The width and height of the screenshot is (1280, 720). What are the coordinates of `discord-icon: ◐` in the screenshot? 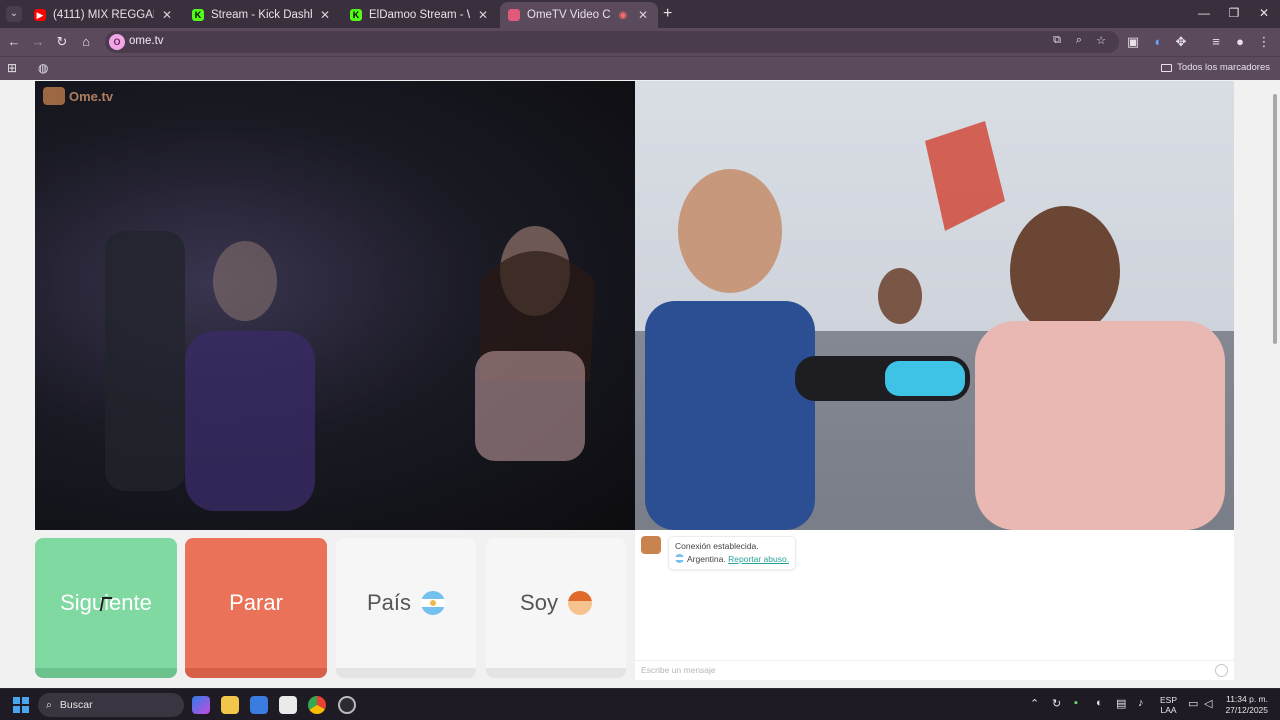 It's located at (1099, 703).